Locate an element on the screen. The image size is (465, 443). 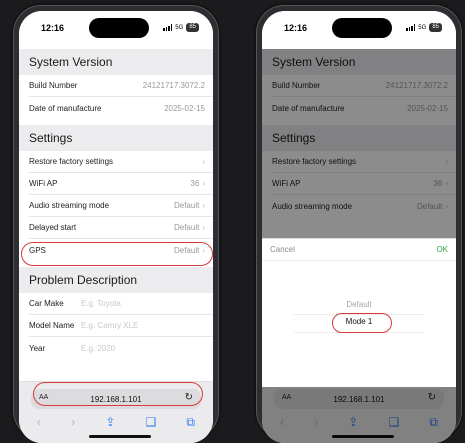
gps-row-highlight is located at coordinates (117, 254).